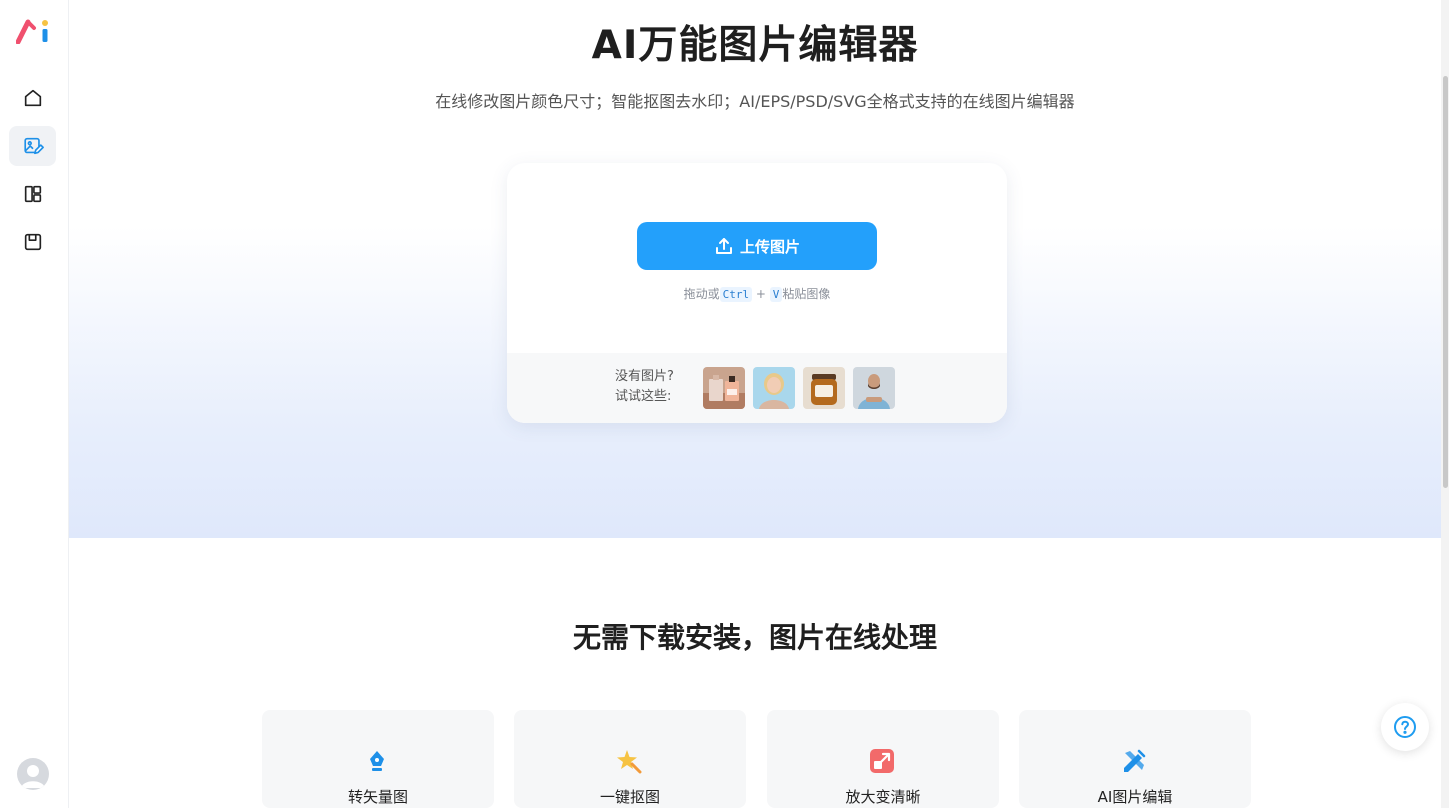 Image resolution: width=1449 pixels, height=808 pixels. I want to click on sample-images-bar: 没有图片? 试试这些:, so click(757, 388).